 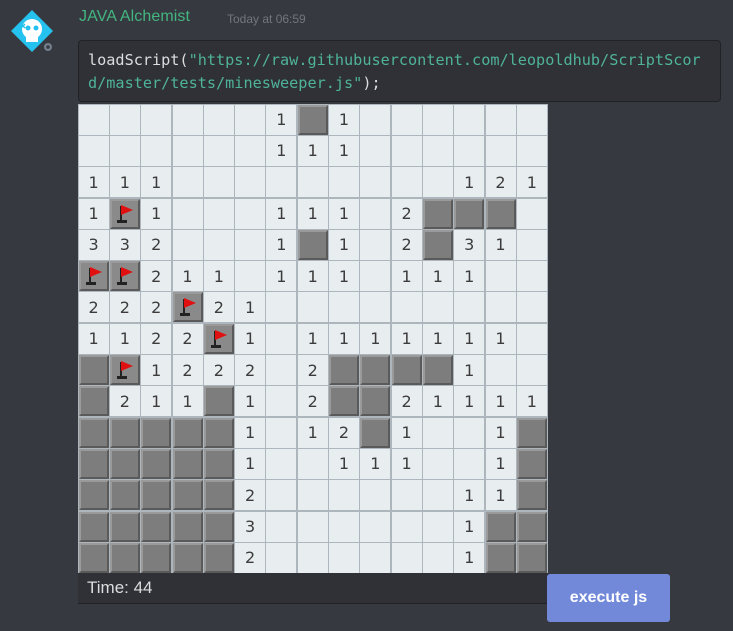 What do you see at coordinates (608, 598) in the screenshot?
I see `execute-js-button: execute js` at bounding box center [608, 598].